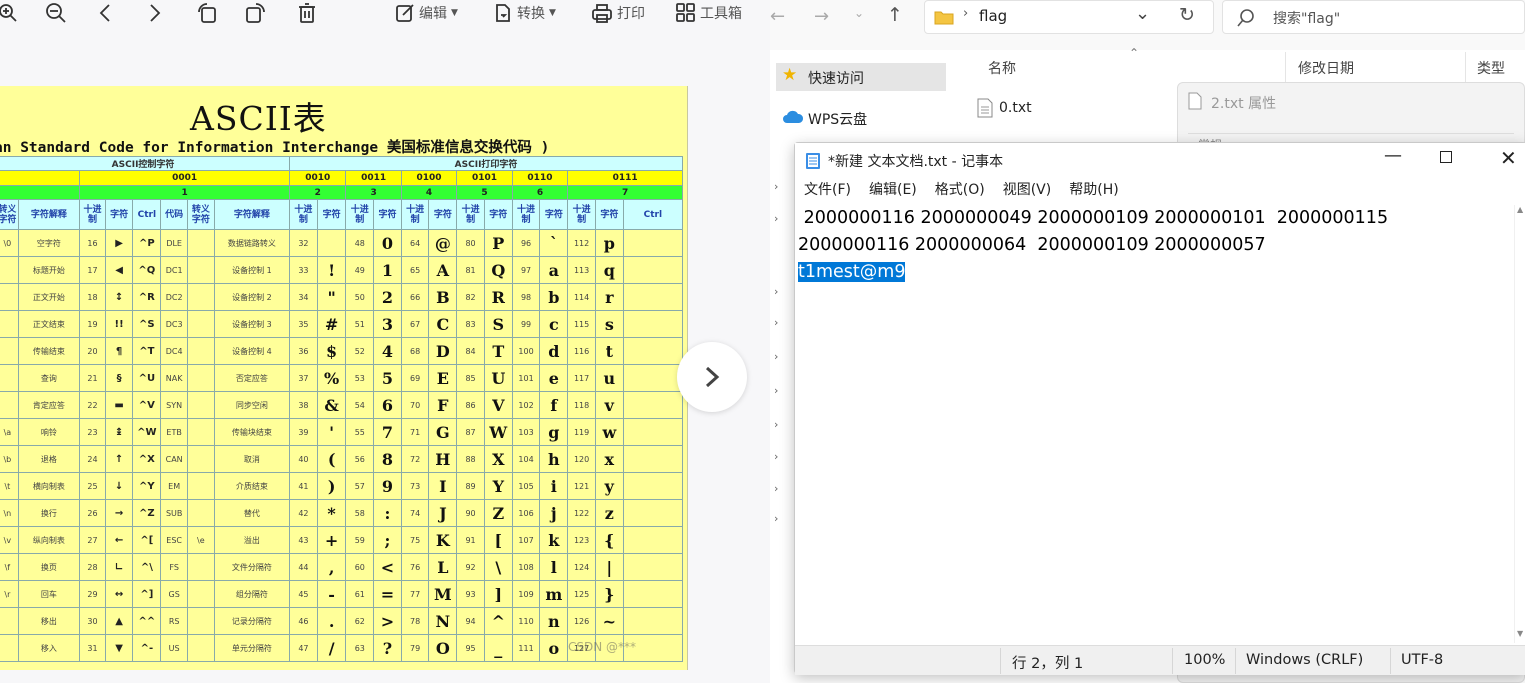  Describe the element at coordinates (712, 377) in the screenshot. I see `next-page-button` at that location.